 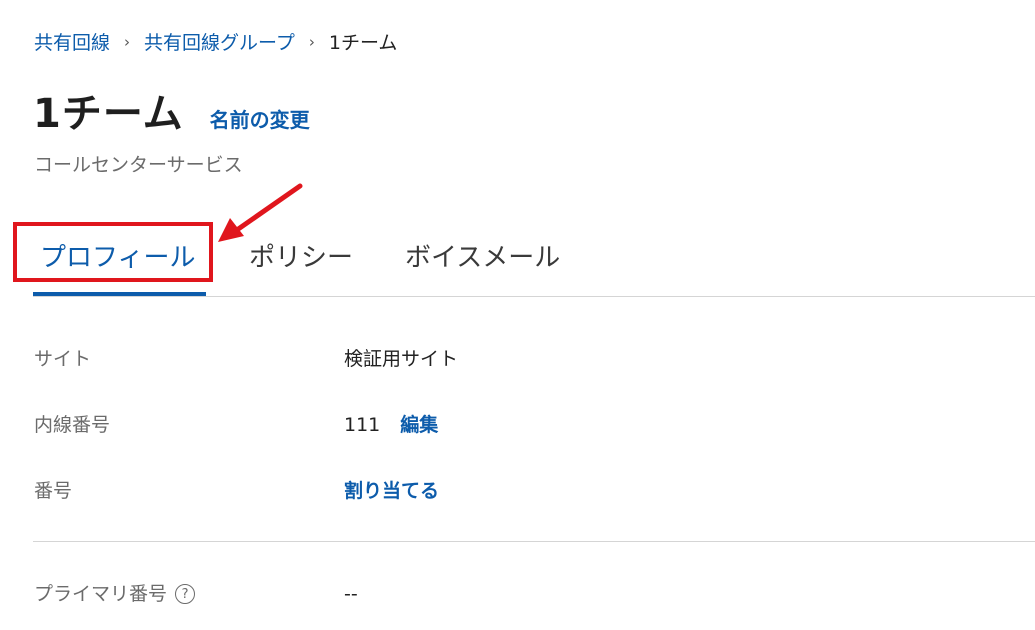 What do you see at coordinates (138, 165) in the screenshot?
I see `page-subtitle: コールセンターサービス` at bounding box center [138, 165].